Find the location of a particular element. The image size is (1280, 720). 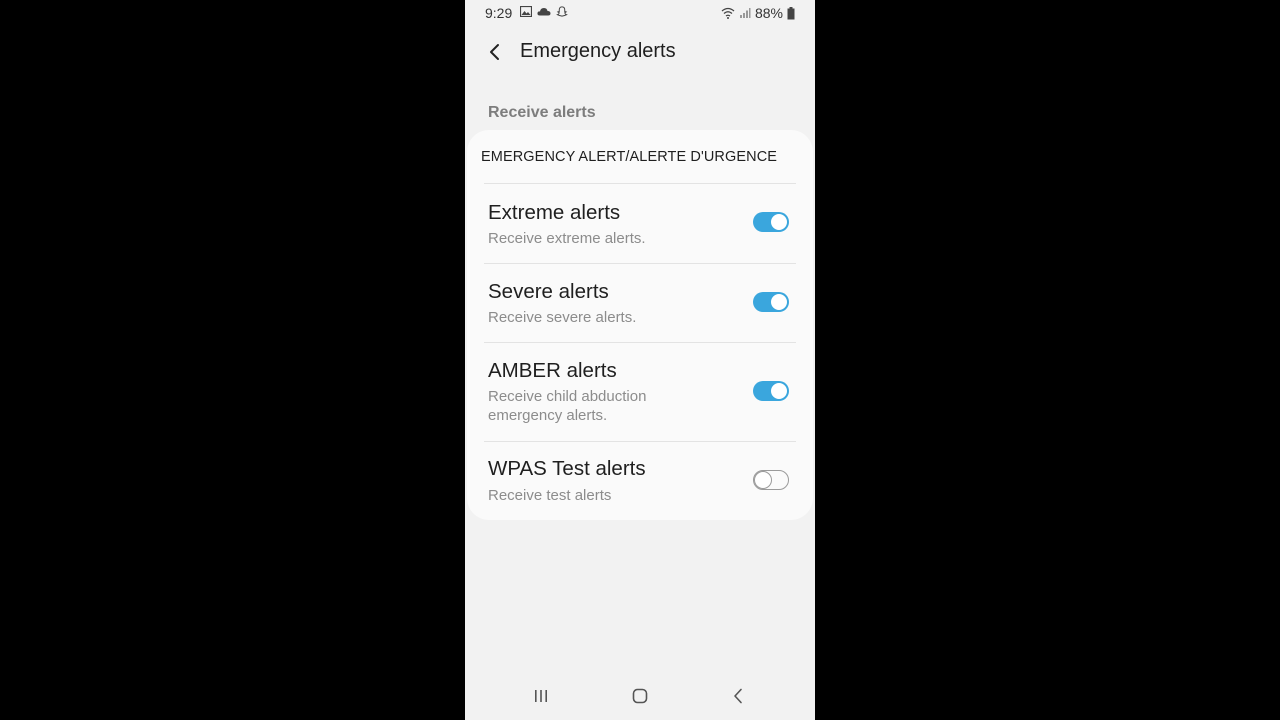

status-time: 9:29 is located at coordinates (499, 13).